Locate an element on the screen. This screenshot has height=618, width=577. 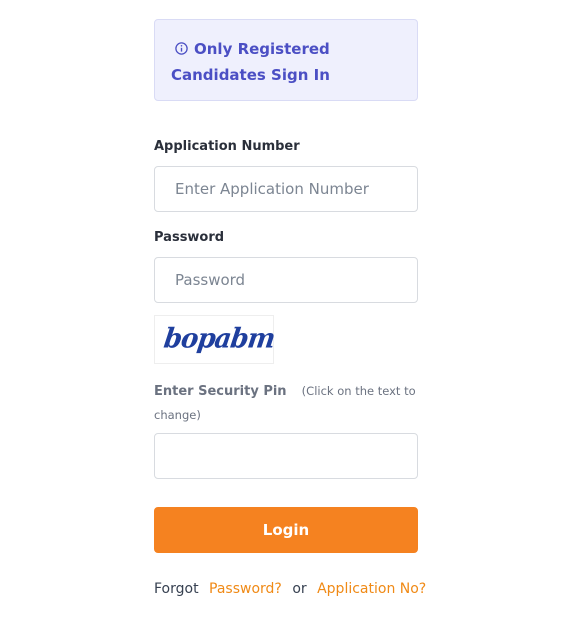
security-pin-label: Enter Security Pin is located at coordinates (220, 391).